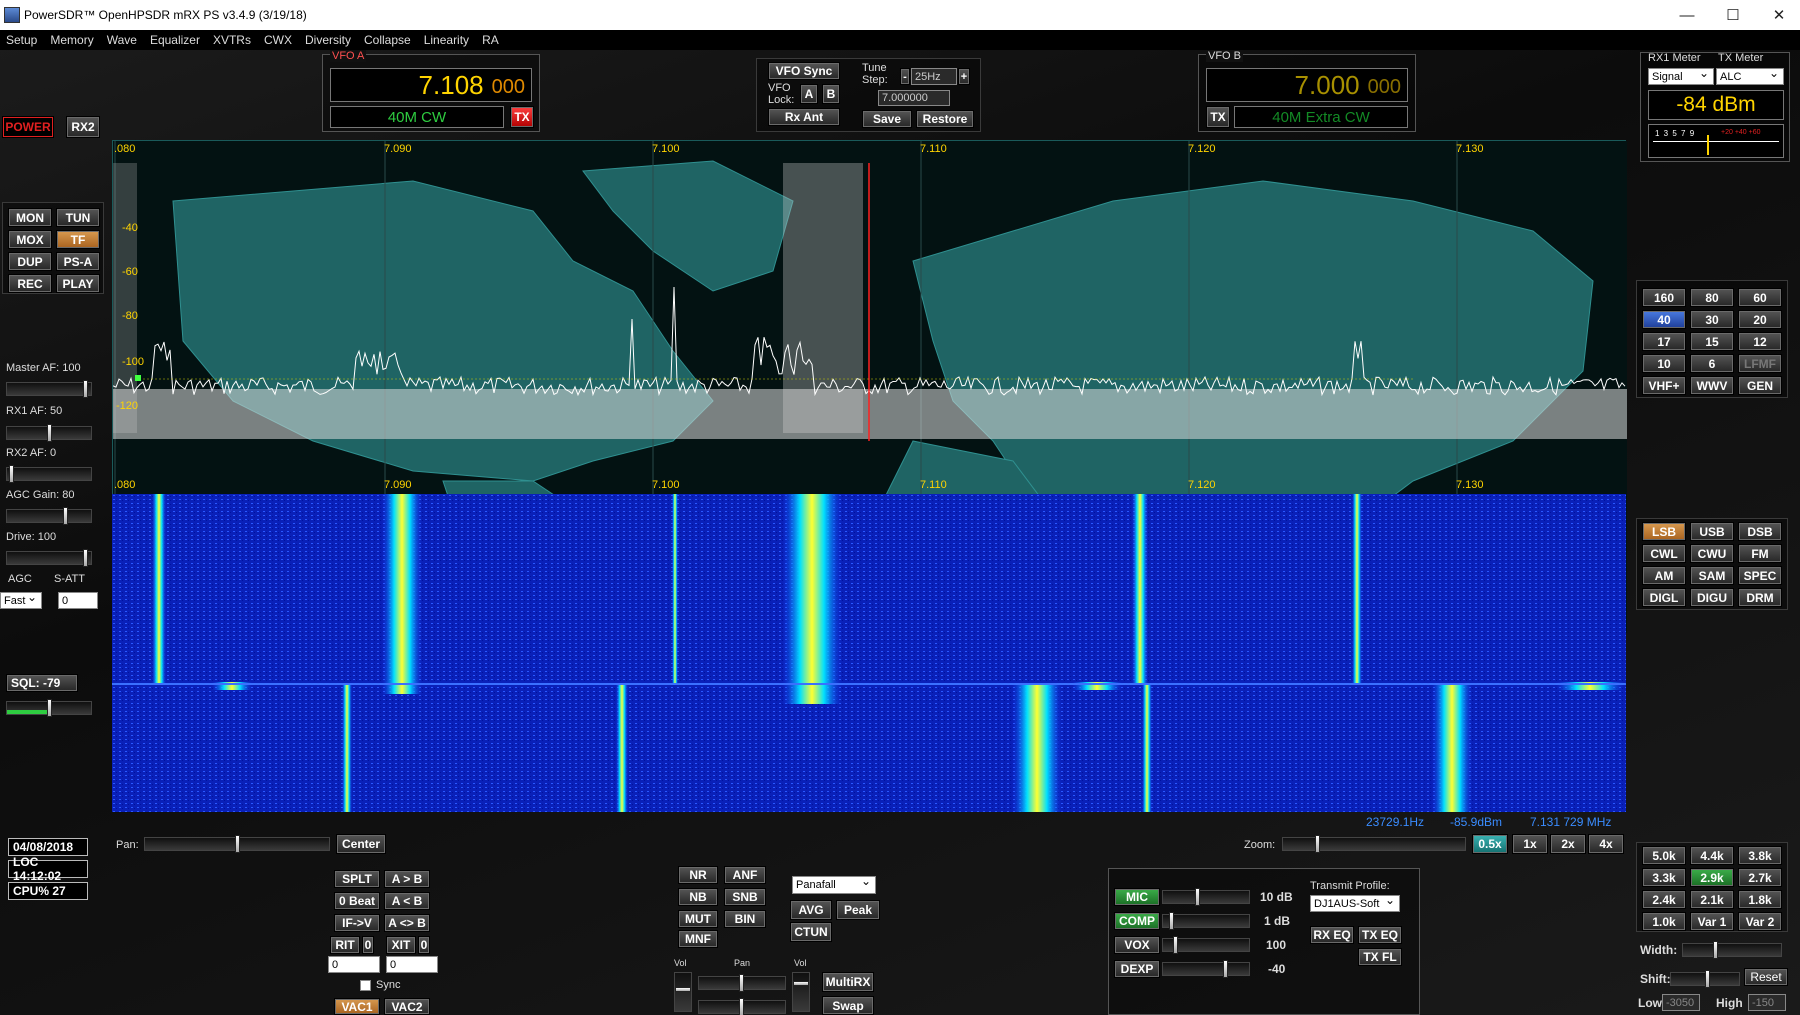 This screenshot has width=1800, height=1015. I want to click on menu-memory: Memory, so click(72, 40).